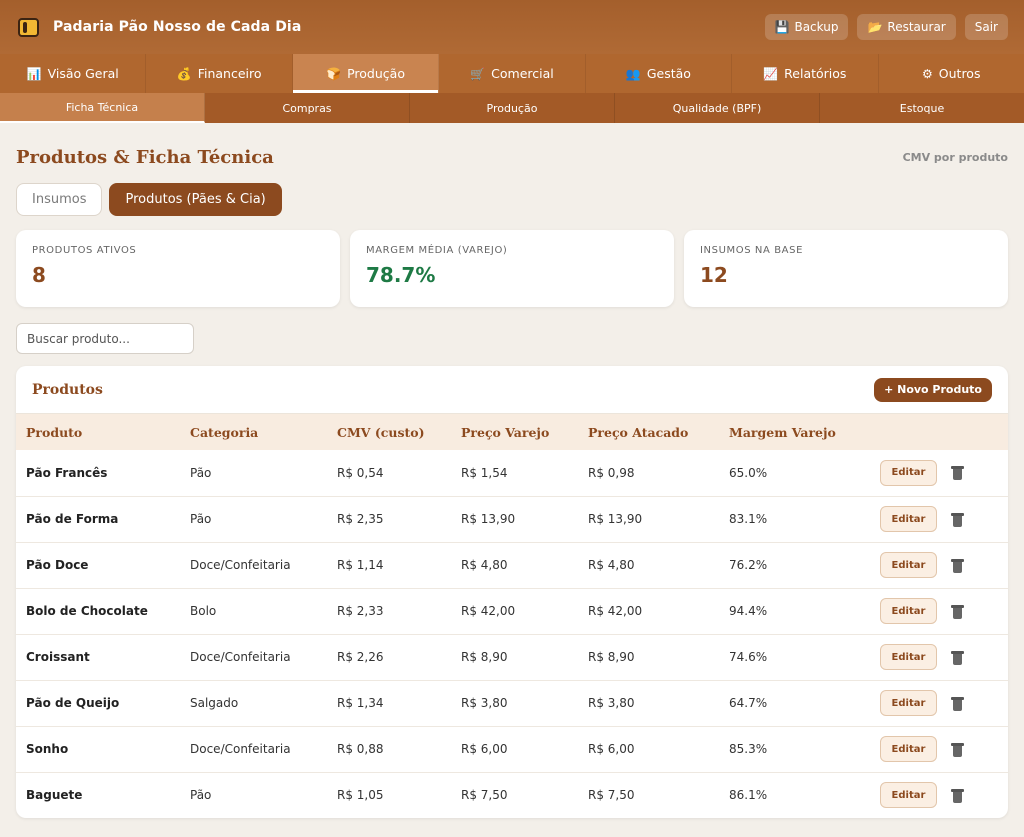 This screenshot has width=1024, height=837. Describe the element at coordinates (145, 157) in the screenshot. I see `page-title: Produtos & Ficha Técnica` at that location.